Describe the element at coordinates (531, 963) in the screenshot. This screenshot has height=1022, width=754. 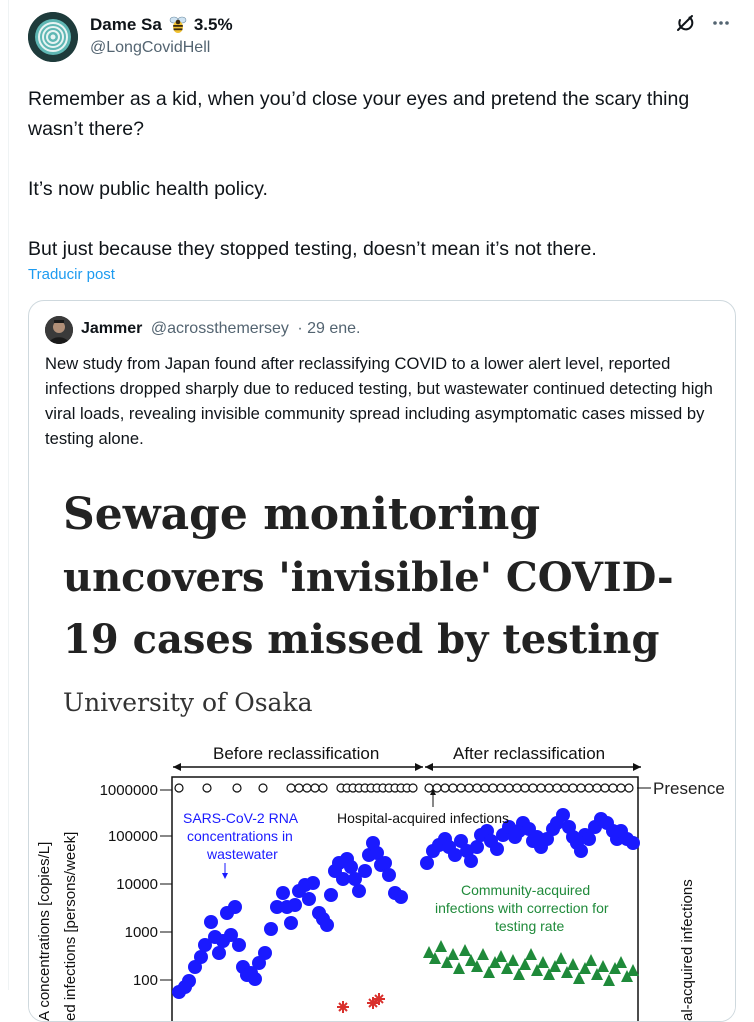
I see `community-series` at that location.